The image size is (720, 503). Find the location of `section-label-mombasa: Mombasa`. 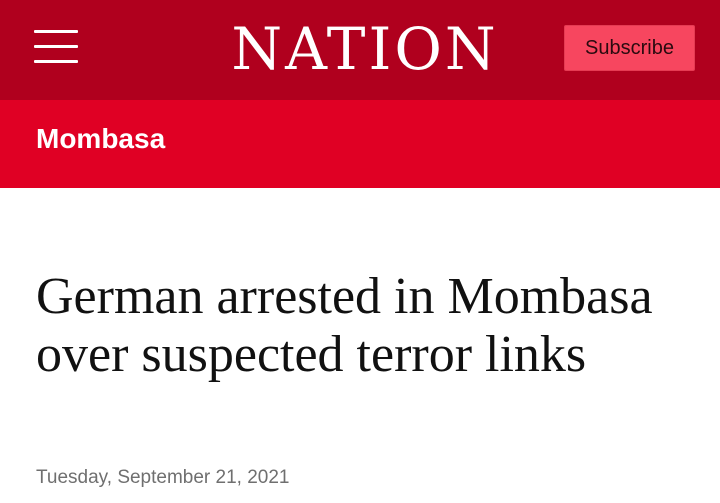

section-label-mombasa: Mombasa is located at coordinates (100, 139).